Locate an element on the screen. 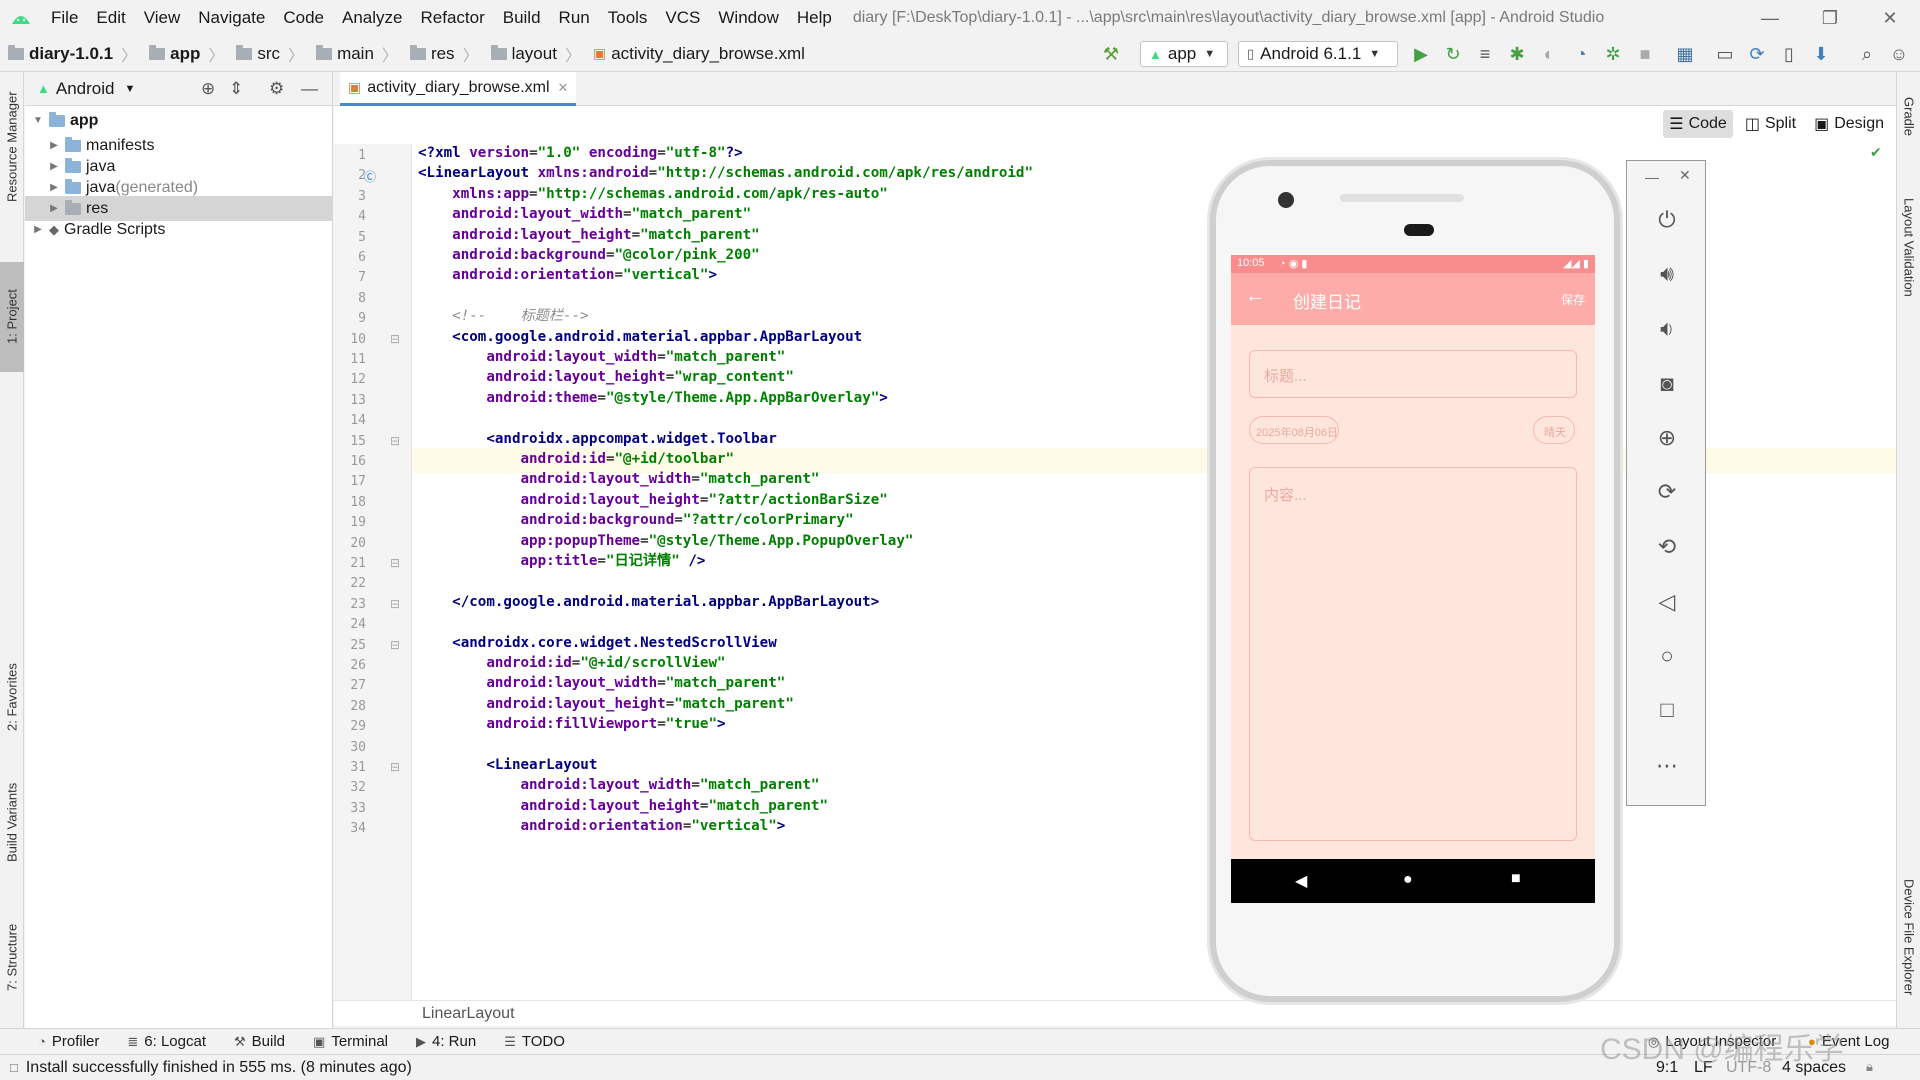 This screenshot has width=1920, height=1080. tab-resource-manager: Resource Manager is located at coordinates (12, 147).